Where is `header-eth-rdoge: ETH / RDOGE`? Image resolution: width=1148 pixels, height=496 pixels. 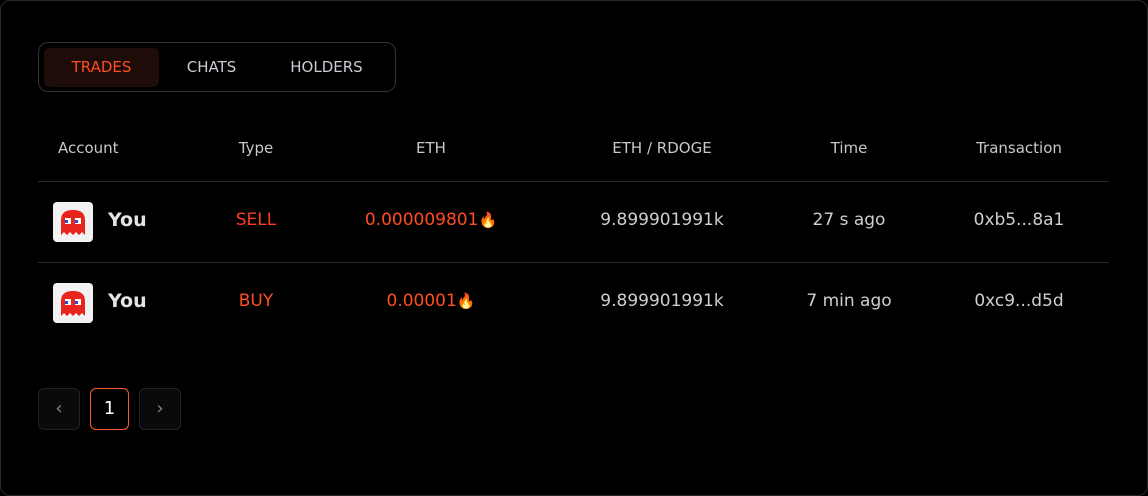
header-eth-rdoge: ETH / RDOGE is located at coordinates (662, 148).